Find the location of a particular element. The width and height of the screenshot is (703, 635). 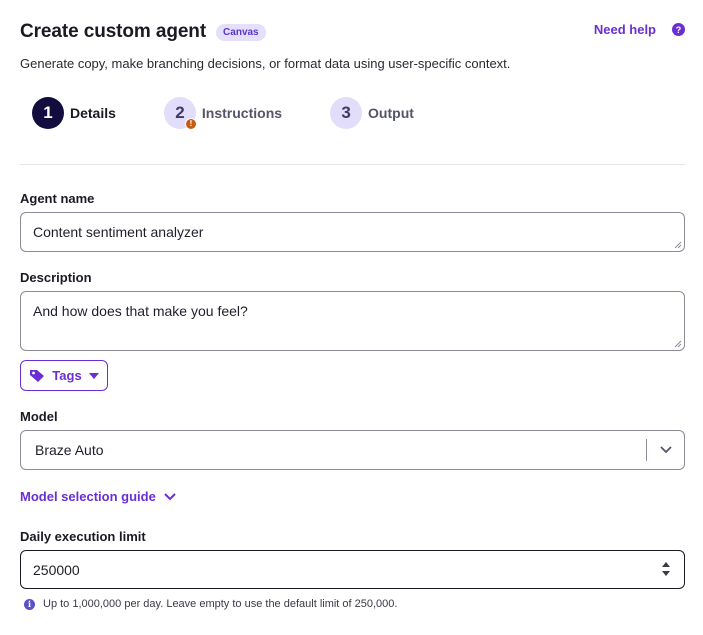

page-title: Create custom agent is located at coordinates (113, 31).